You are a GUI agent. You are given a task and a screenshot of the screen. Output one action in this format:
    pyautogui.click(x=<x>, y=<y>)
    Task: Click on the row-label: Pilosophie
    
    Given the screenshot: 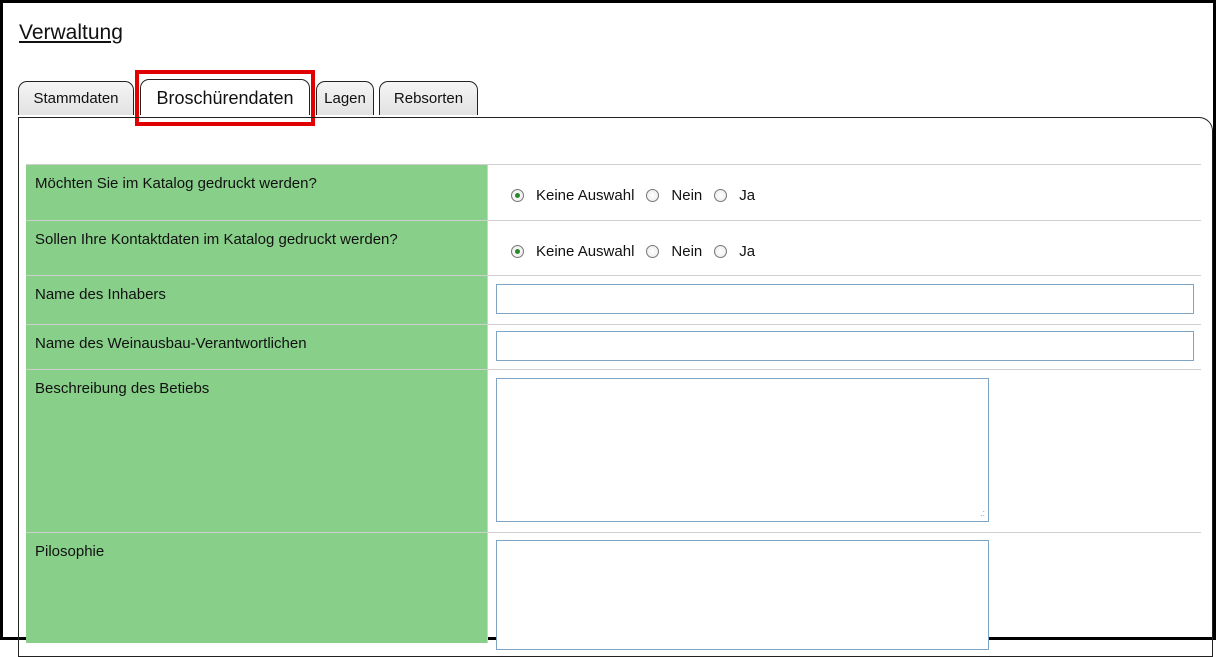 What is the action you would take?
    pyautogui.click(x=257, y=588)
    